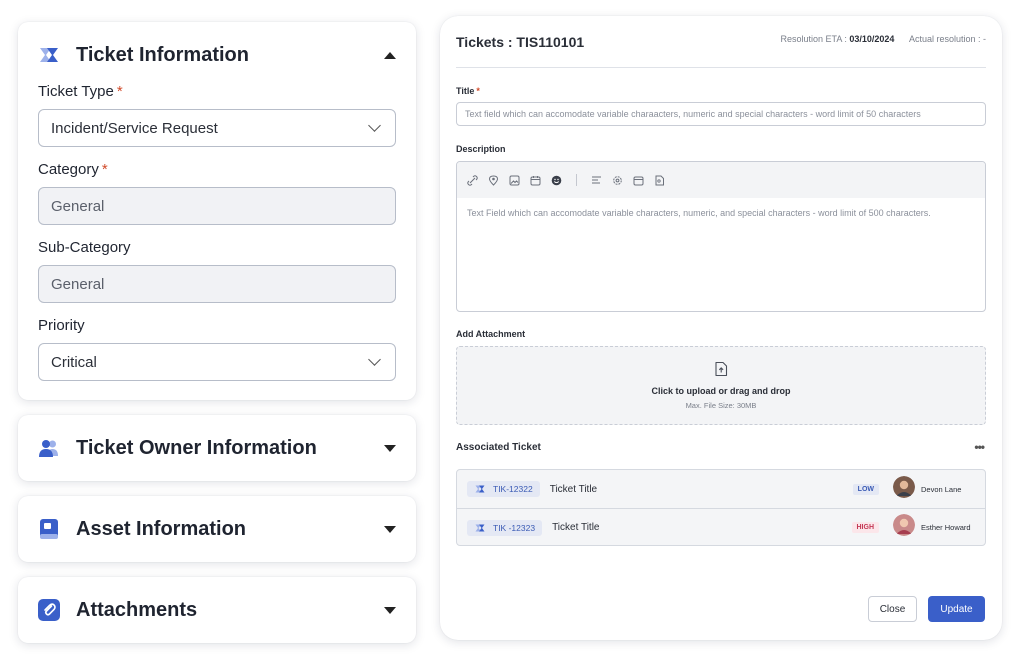  Describe the element at coordinates (659, 180) in the screenshot. I see `file-image-icon` at that location.